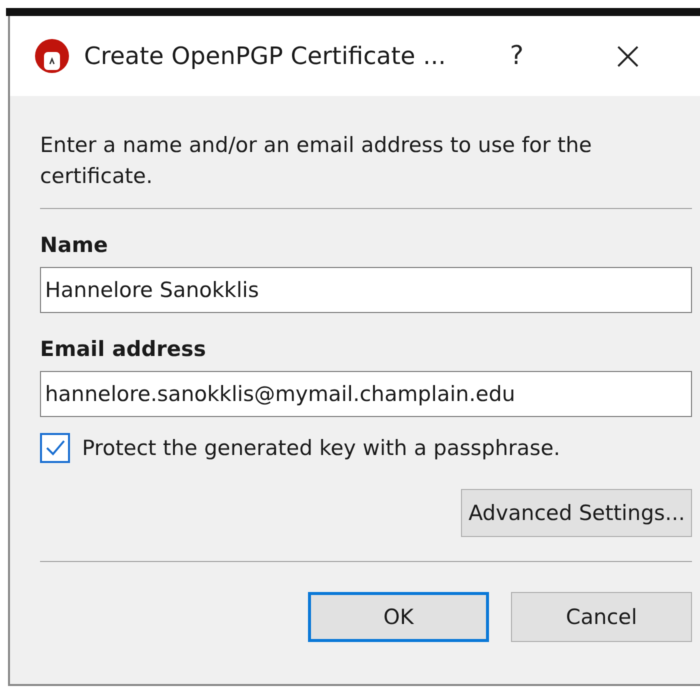 Image resolution: width=700 pixels, height=694 pixels. What do you see at coordinates (366, 290) in the screenshot?
I see `input-field: Hannelore Sanokklis` at bounding box center [366, 290].